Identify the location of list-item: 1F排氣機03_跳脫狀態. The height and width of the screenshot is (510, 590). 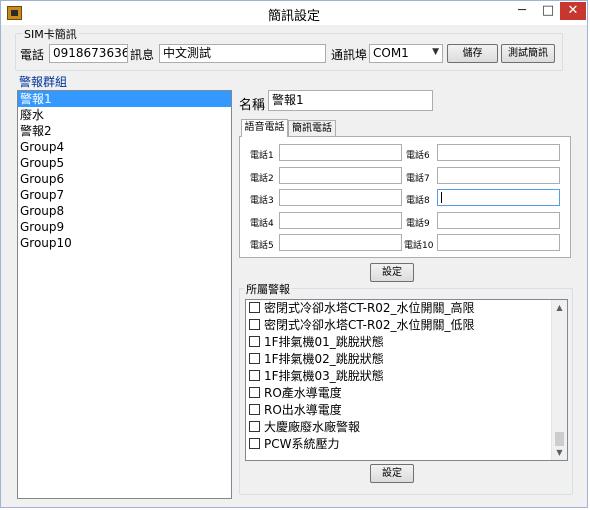
(406, 376).